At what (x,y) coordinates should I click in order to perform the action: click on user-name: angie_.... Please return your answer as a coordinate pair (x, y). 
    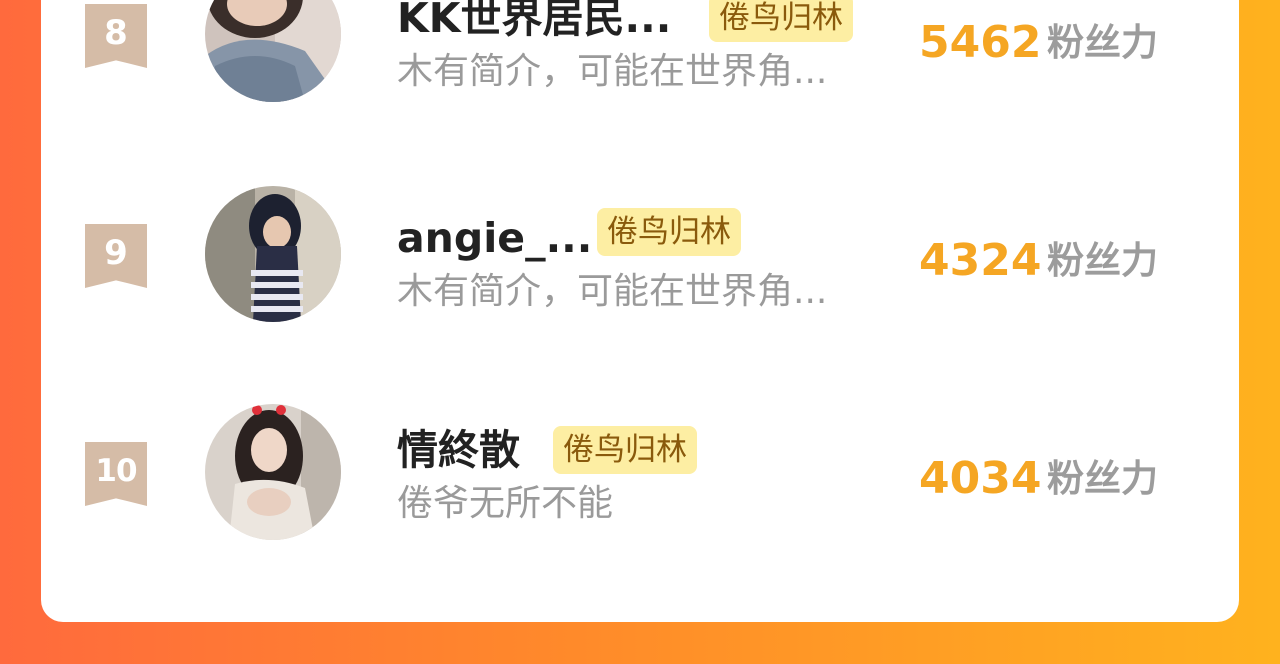
    Looking at the image, I should click on (494, 238).